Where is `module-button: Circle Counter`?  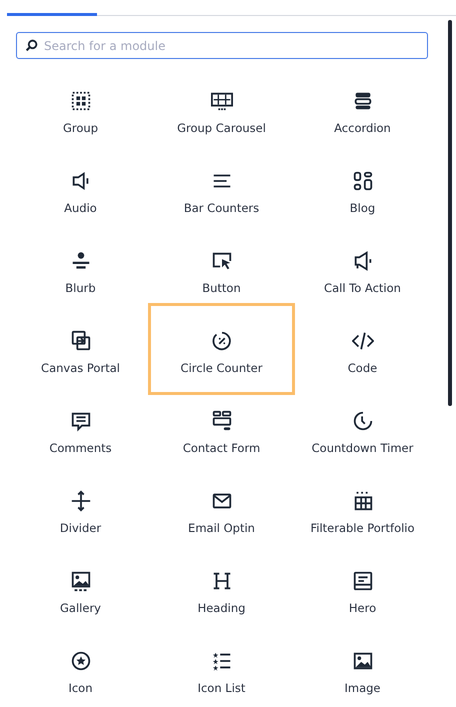 module-button: Circle Counter is located at coordinates (221, 349).